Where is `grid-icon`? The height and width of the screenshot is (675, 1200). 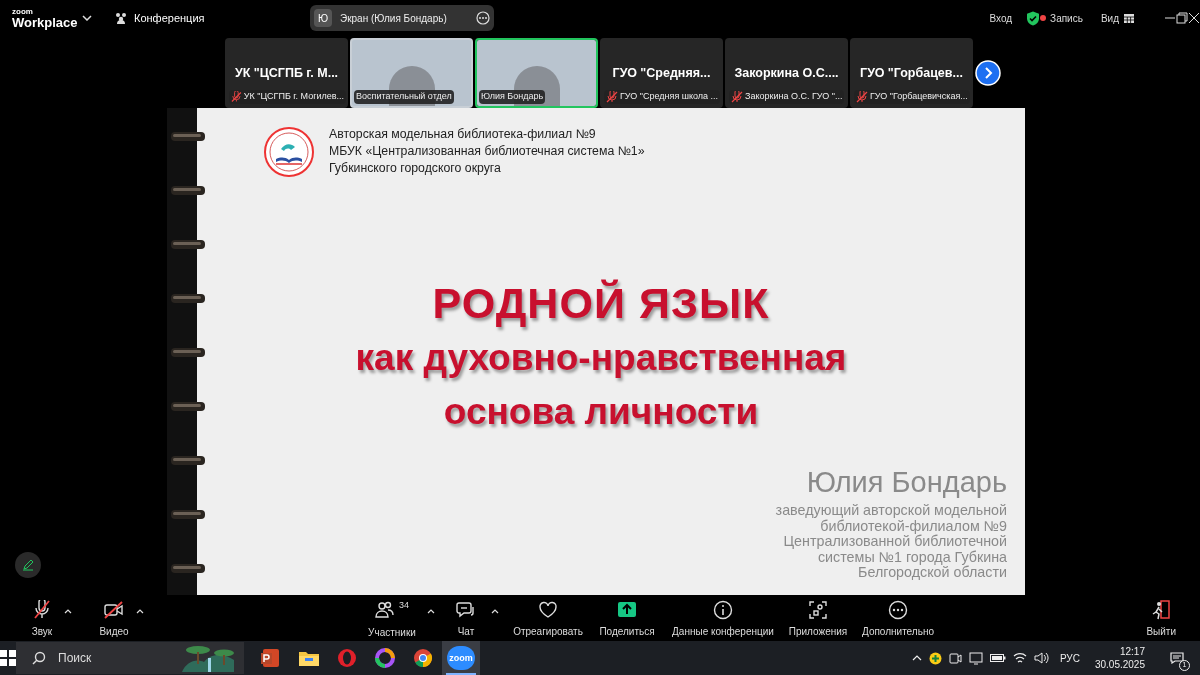
grid-icon is located at coordinates (1129, 18).